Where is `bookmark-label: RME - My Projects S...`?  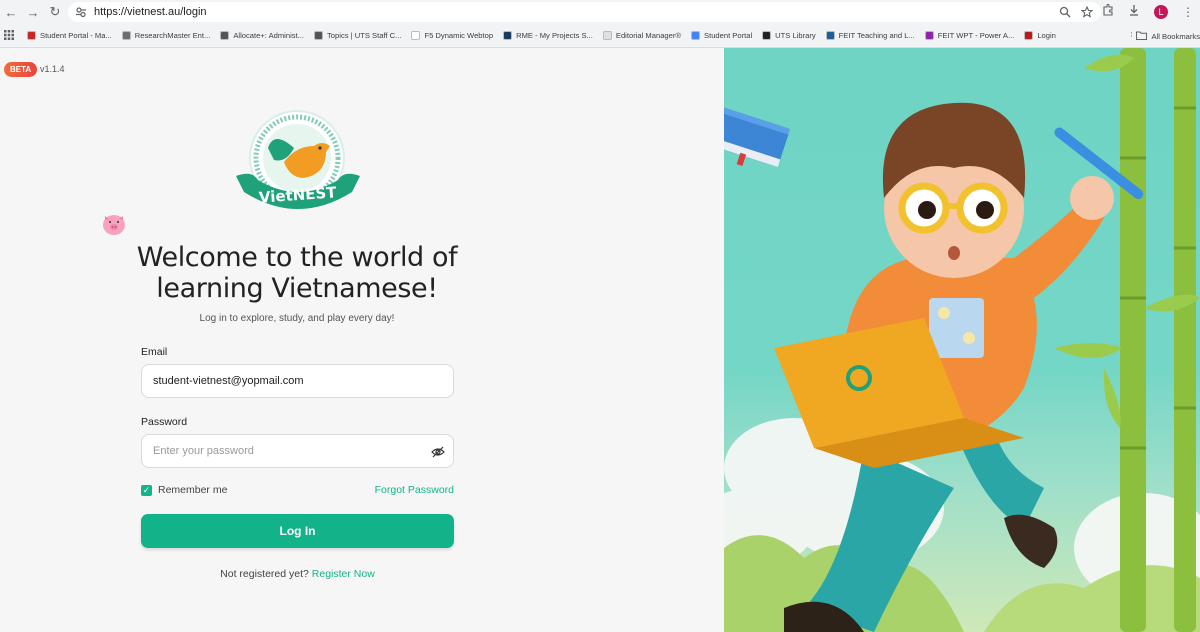
bookmark-label: RME - My Projects S... is located at coordinates (554, 35).